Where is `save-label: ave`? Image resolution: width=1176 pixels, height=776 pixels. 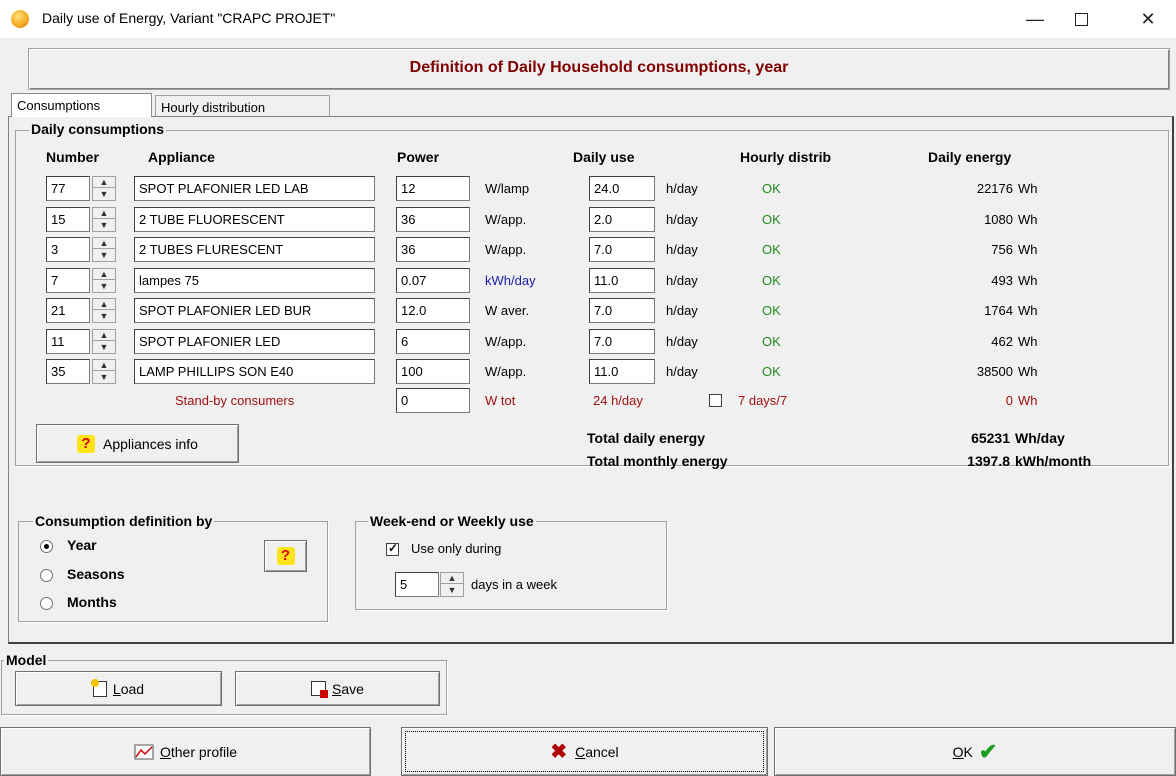 save-label: ave is located at coordinates (352, 688).